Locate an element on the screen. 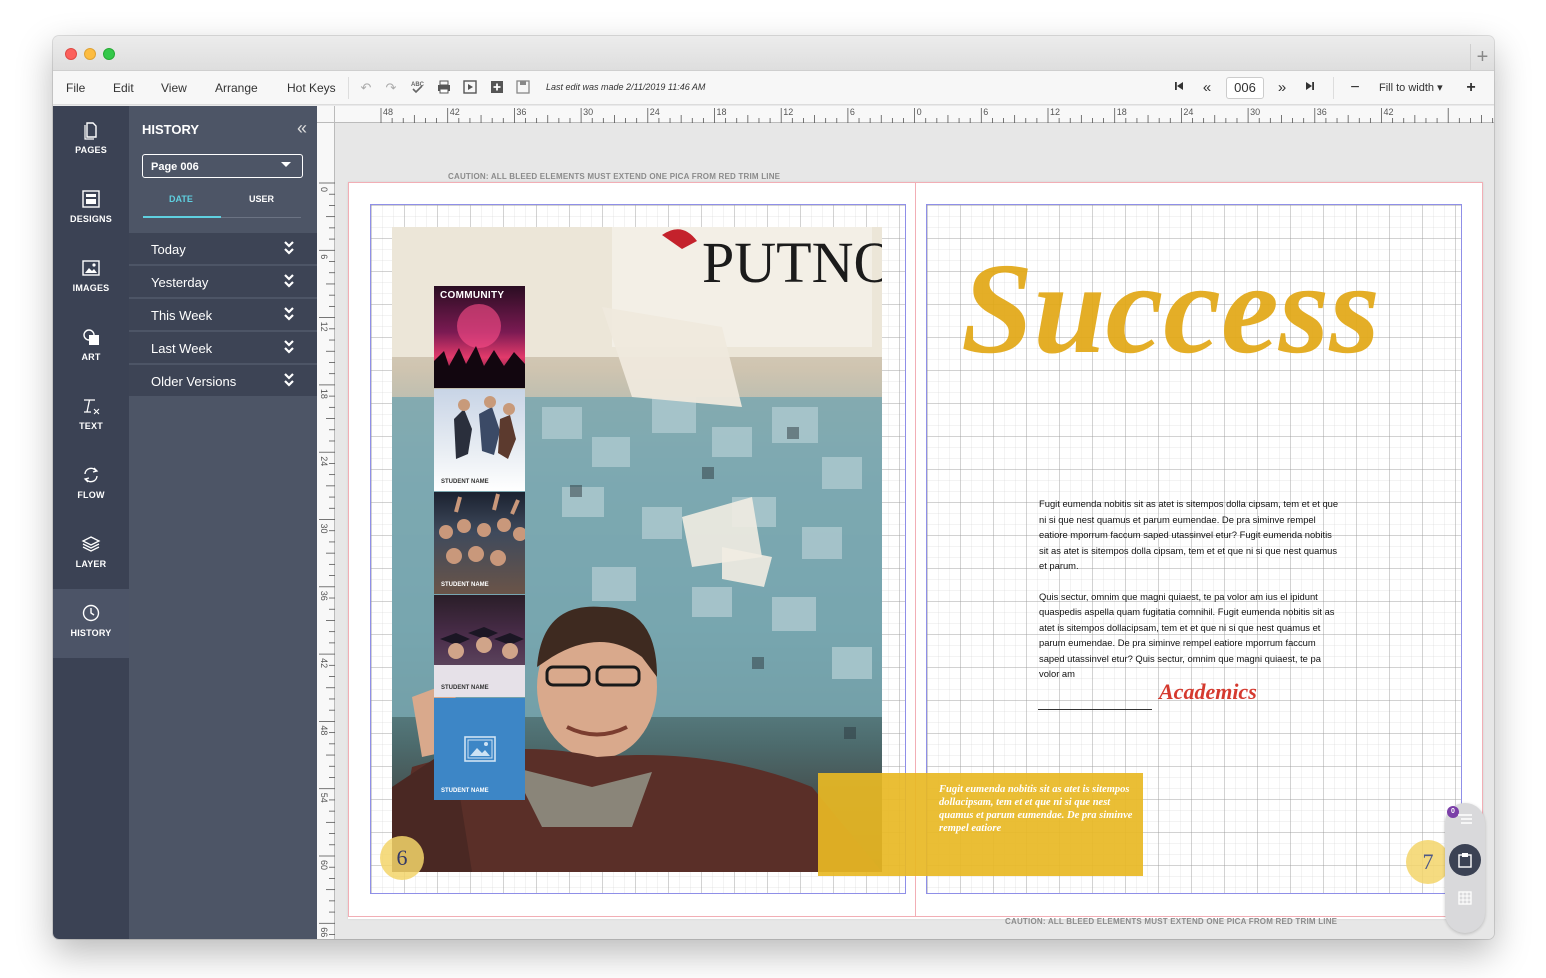  next-page-icon: » is located at coordinates (1282, 88).